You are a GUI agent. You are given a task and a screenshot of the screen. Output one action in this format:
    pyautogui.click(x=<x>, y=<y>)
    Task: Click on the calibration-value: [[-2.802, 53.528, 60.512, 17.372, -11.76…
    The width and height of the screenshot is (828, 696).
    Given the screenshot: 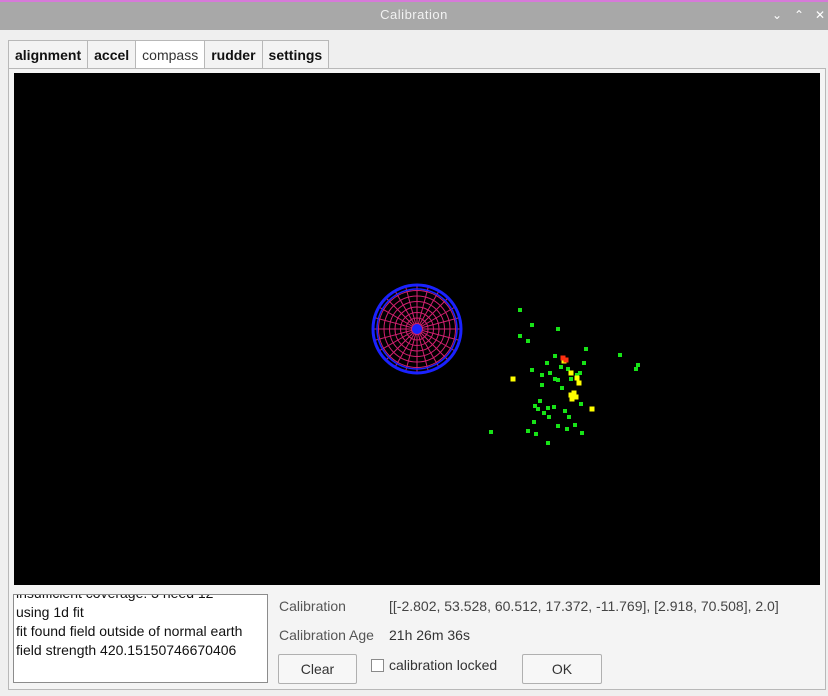 What is the action you would take?
    pyautogui.click(x=584, y=606)
    